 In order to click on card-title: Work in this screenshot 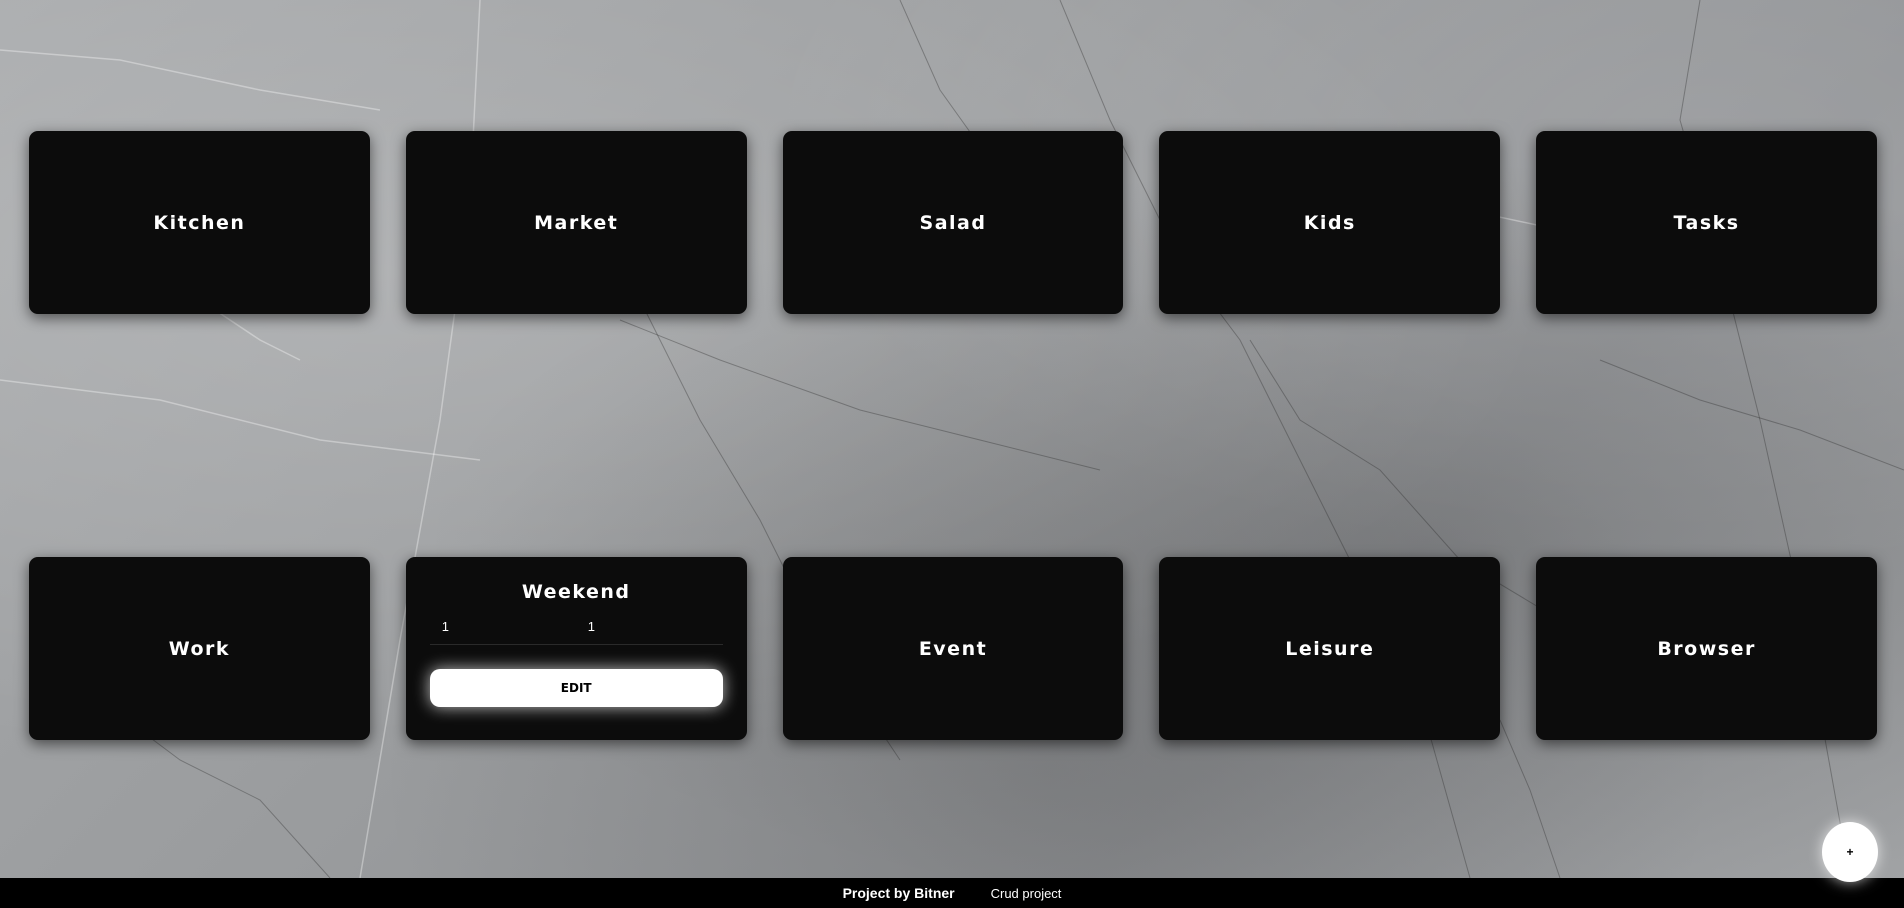, I will do `click(199, 648)`.